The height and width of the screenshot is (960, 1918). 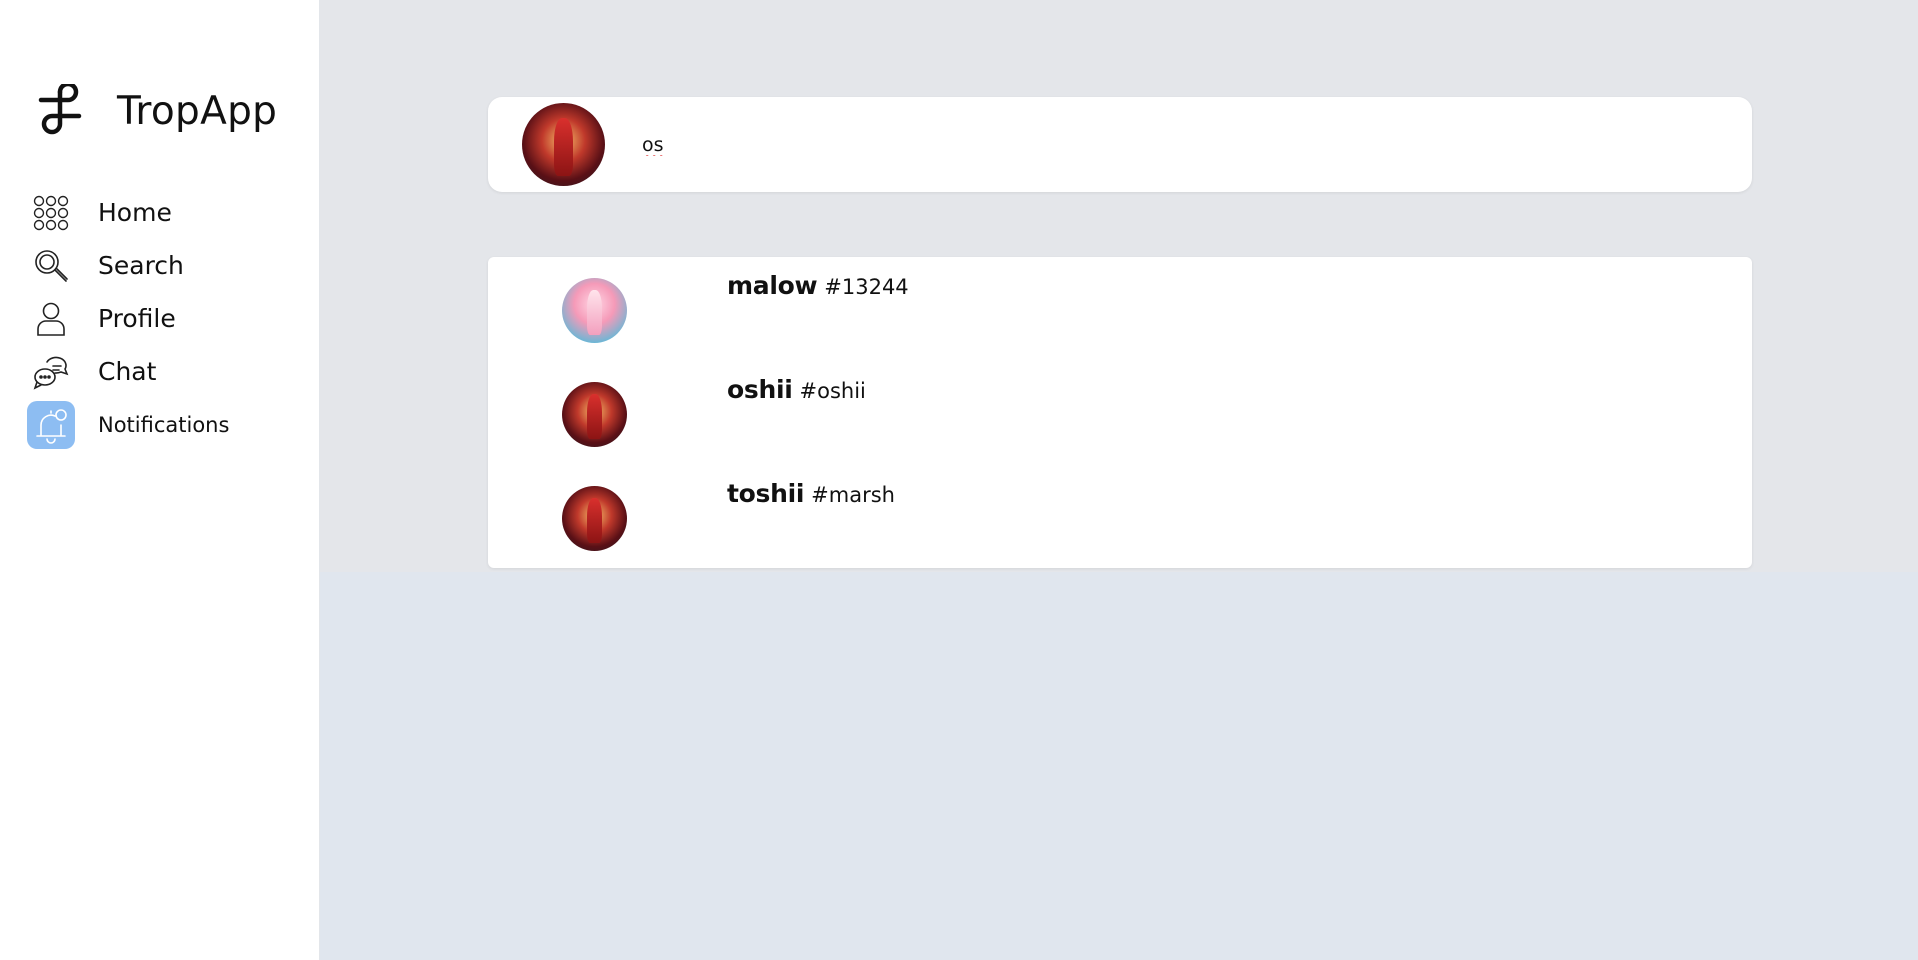 What do you see at coordinates (772, 285) in the screenshot?
I see `username: malow` at bounding box center [772, 285].